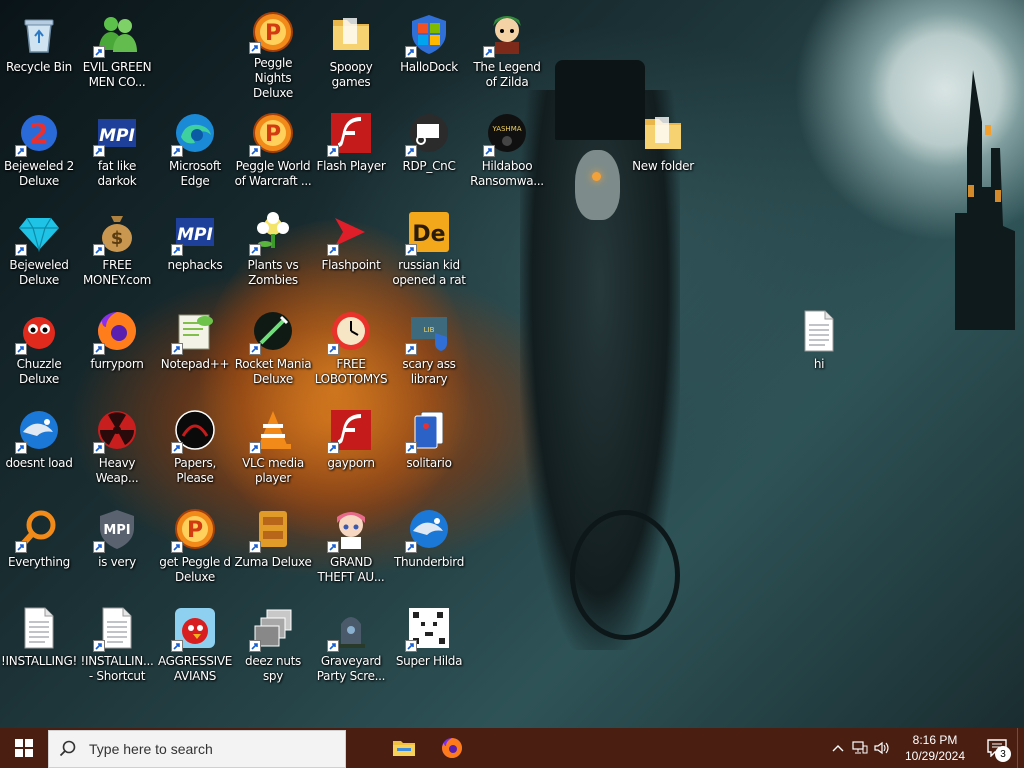 Image resolution: width=1024 pixels, height=768 pixels. Describe the element at coordinates (273, 349) in the screenshot. I see `desktop-icon: Rocket Mania Deluxe` at that location.